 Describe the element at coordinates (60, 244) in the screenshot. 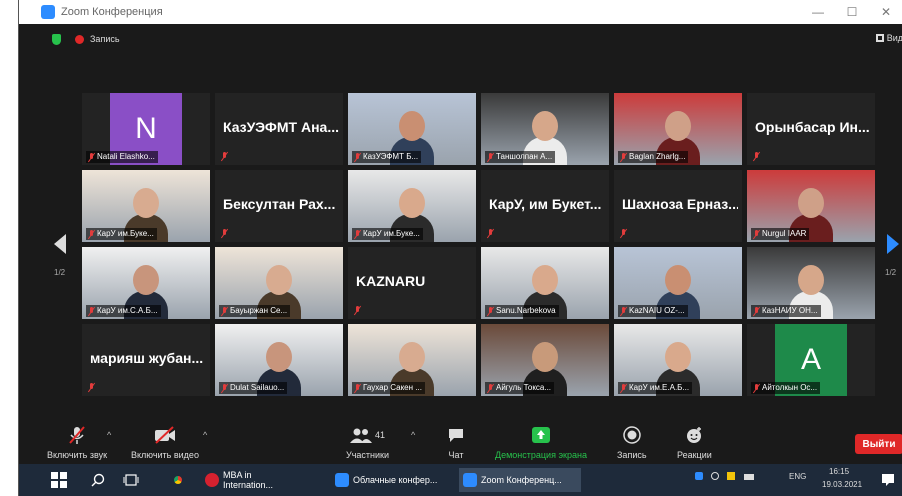

I see `prev-page-arrow-icon` at that location.